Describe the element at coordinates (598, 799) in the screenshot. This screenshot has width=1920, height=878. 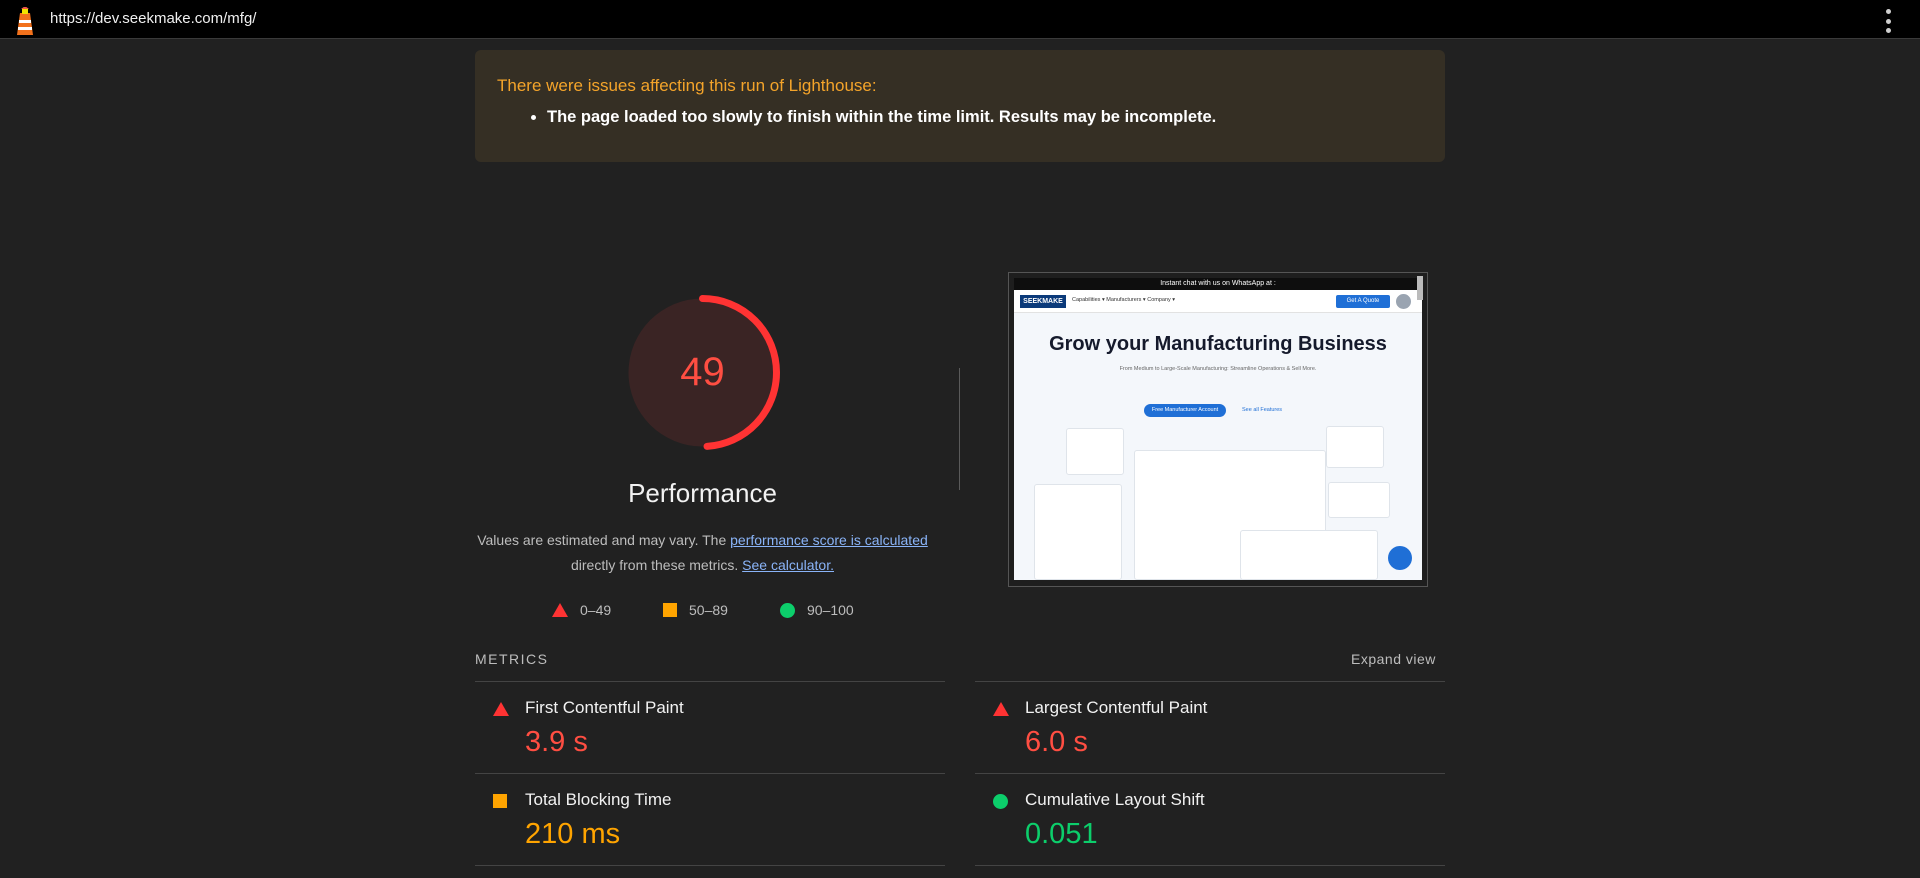
I see `metric-name: Total Blocking Time` at that location.